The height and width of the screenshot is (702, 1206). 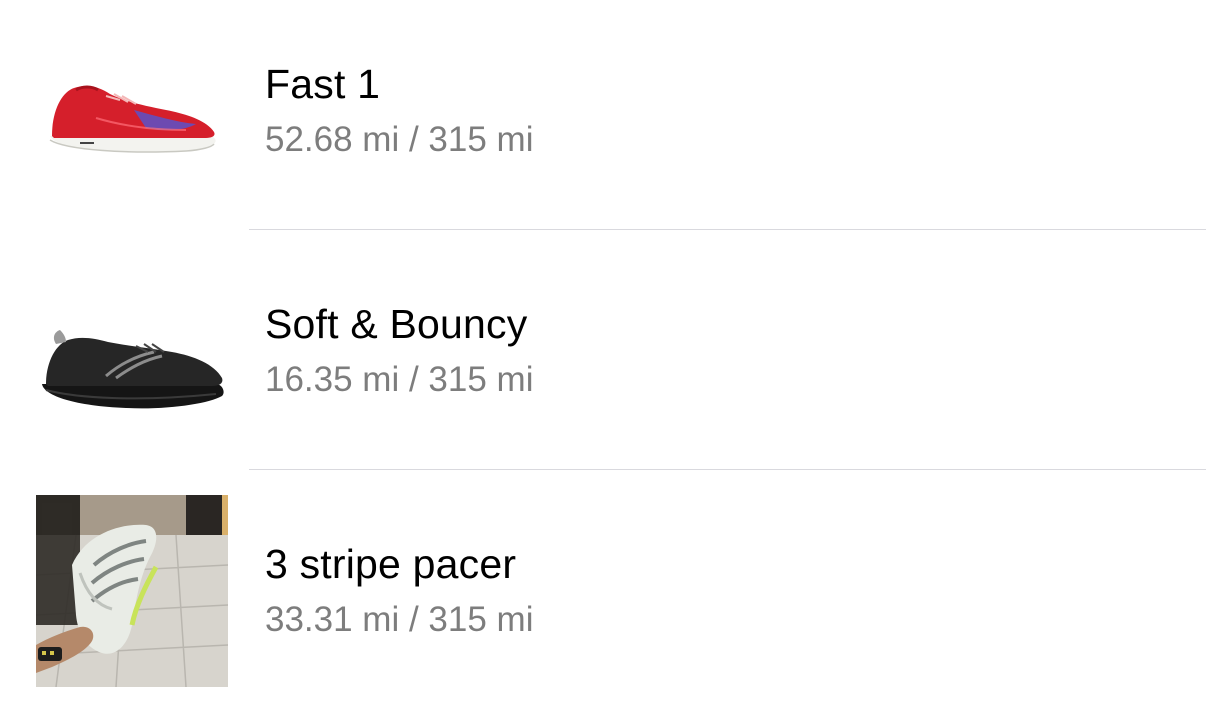 What do you see at coordinates (391, 564) in the screenshot?
I see `shoe-name: 3 stripe pacer` at bounding box center [391, 564].